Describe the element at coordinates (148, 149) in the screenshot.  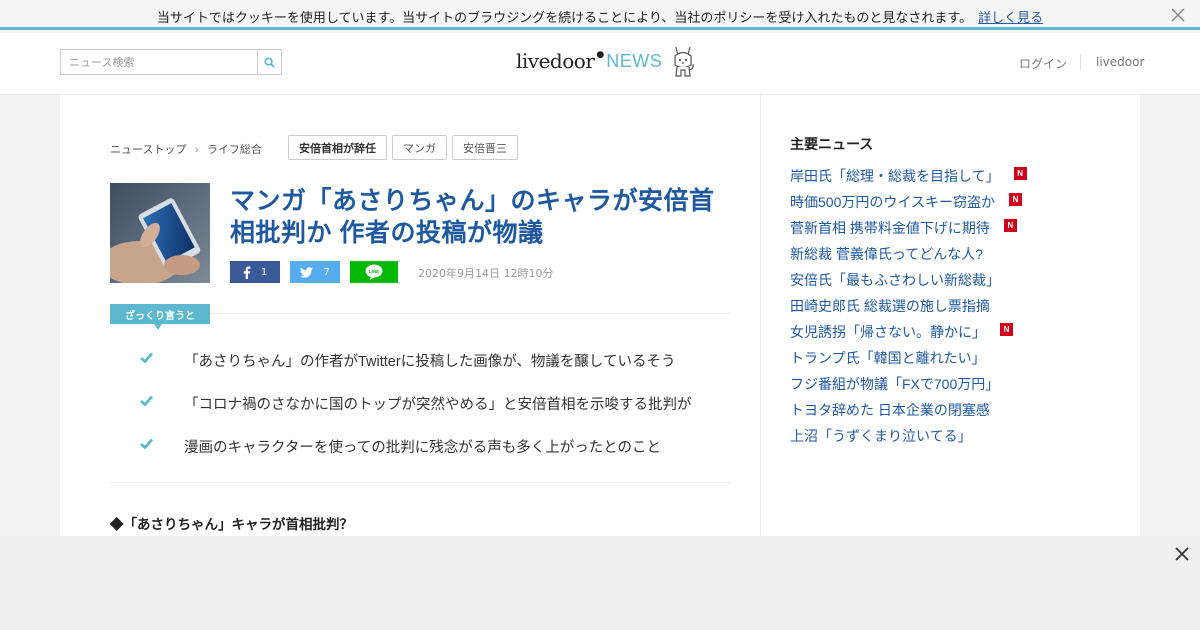
I see `breadcrumb-item-top: ニューストップ` at that location.